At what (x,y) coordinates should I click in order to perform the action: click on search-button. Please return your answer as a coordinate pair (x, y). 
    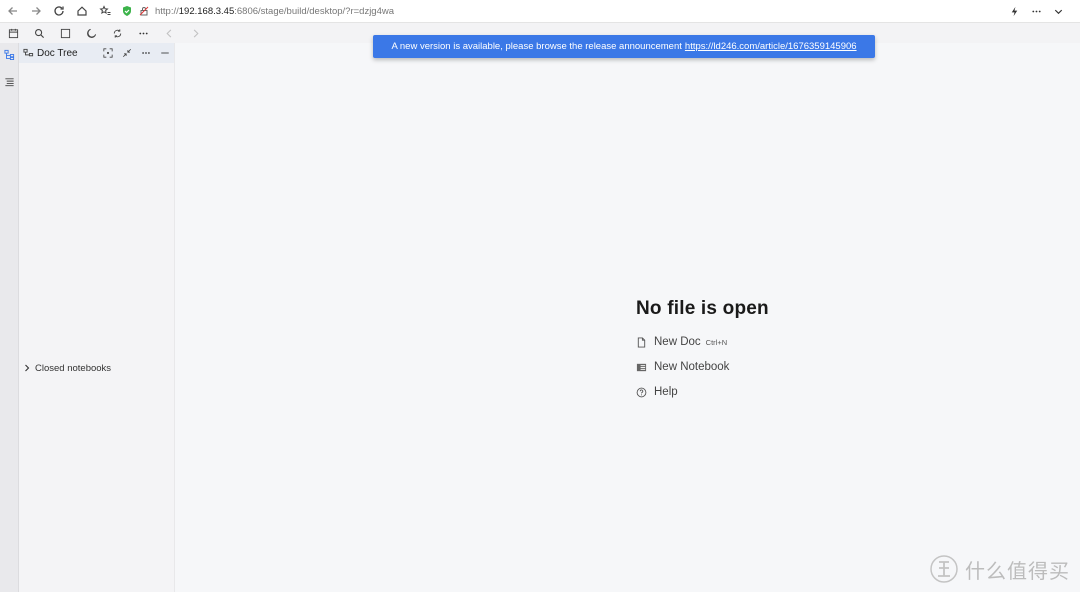
    Looking at the image, I should click on (39, 33).